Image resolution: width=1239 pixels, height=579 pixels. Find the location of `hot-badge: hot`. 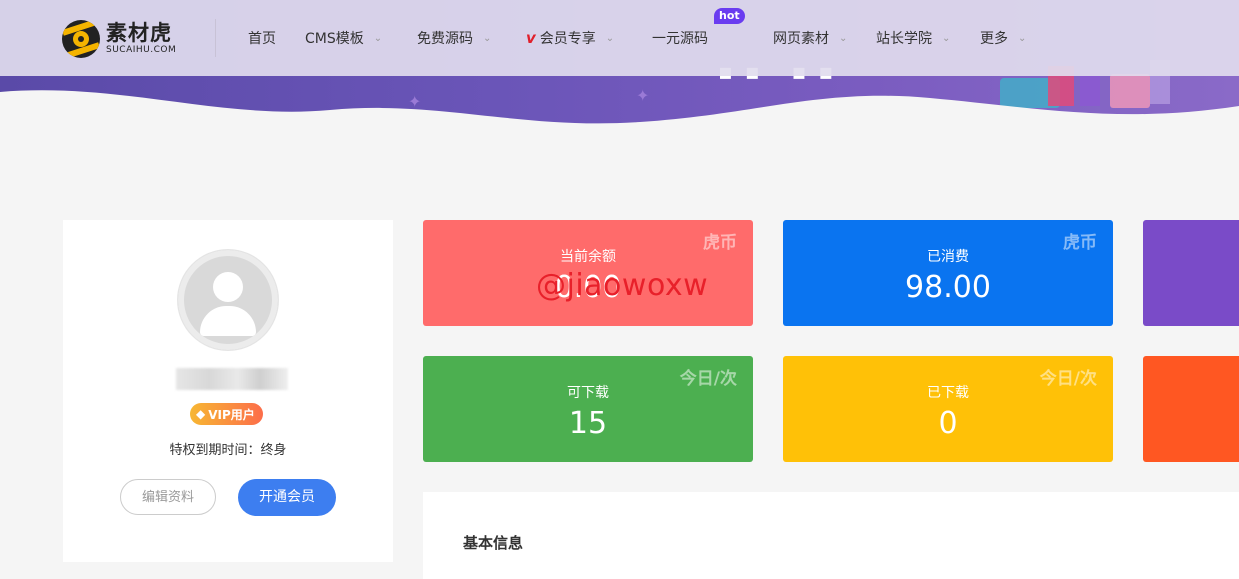

hot-badge: hot is located at coordinates (729, 16).